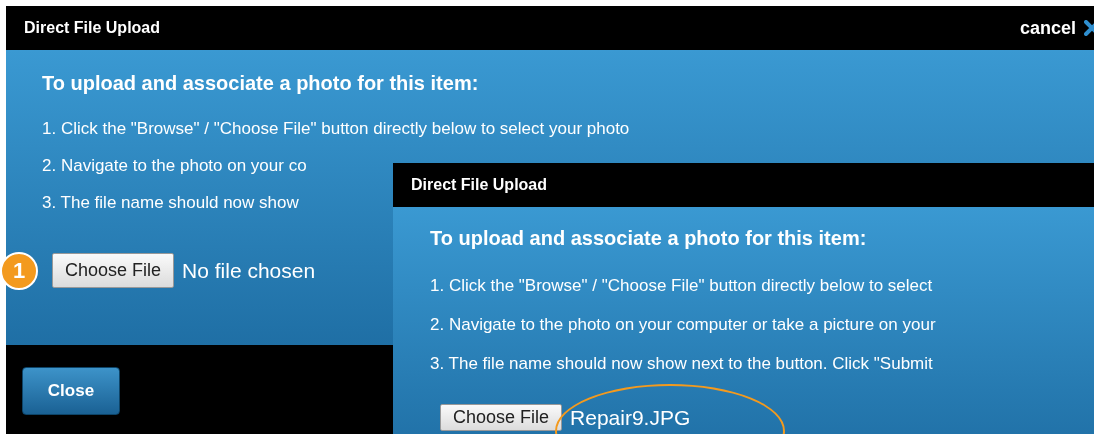 The width and height of the screenshot is (1094, 434). Describe the element at coordinates (19, 271) in the screenshot. I see `step-number-badge: 1` at that location.